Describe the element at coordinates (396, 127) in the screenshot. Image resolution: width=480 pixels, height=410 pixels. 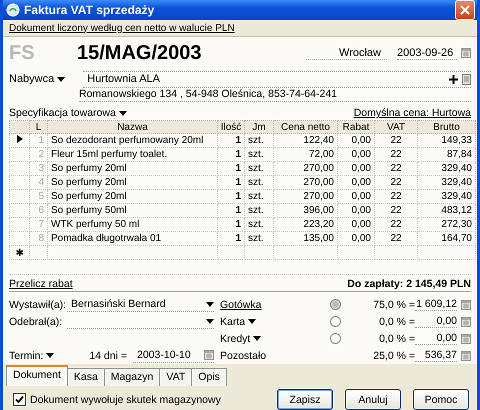
I see `column-header: VAT` at that location.